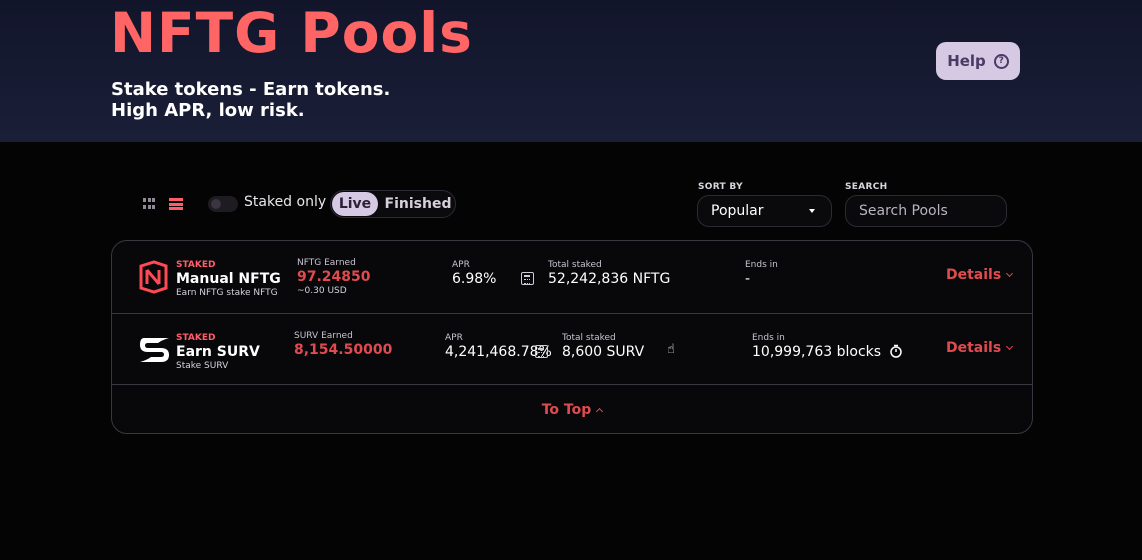  I want to click on search-input, so click(926, 211).